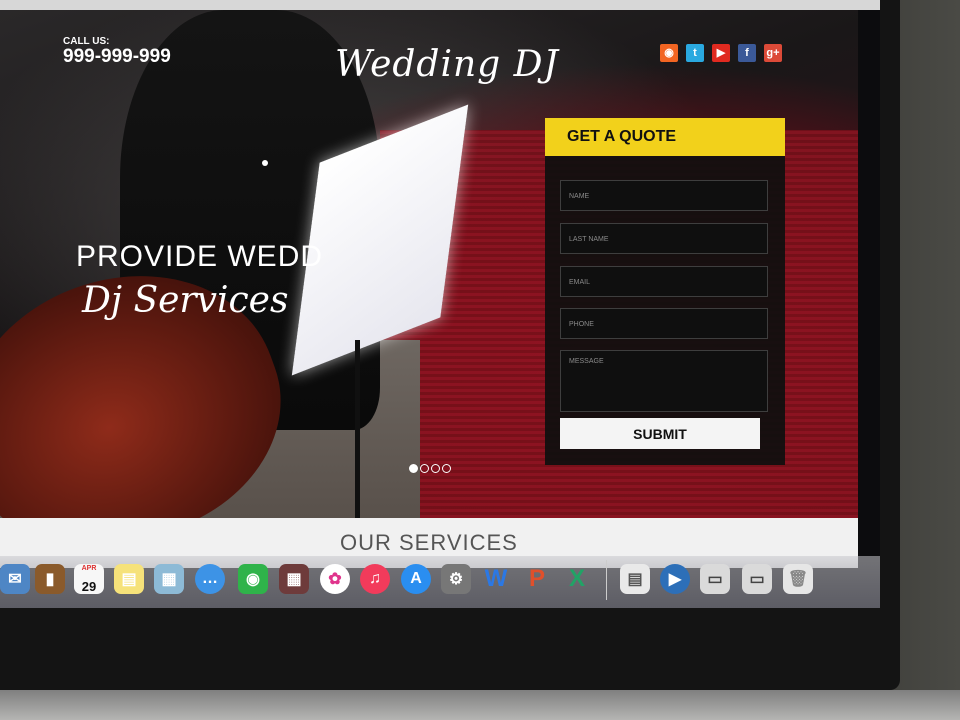  What do you see at coordinates (664, 195) in the screenshot?
I see `name-field: NAME` at bounding box center [664, 195].